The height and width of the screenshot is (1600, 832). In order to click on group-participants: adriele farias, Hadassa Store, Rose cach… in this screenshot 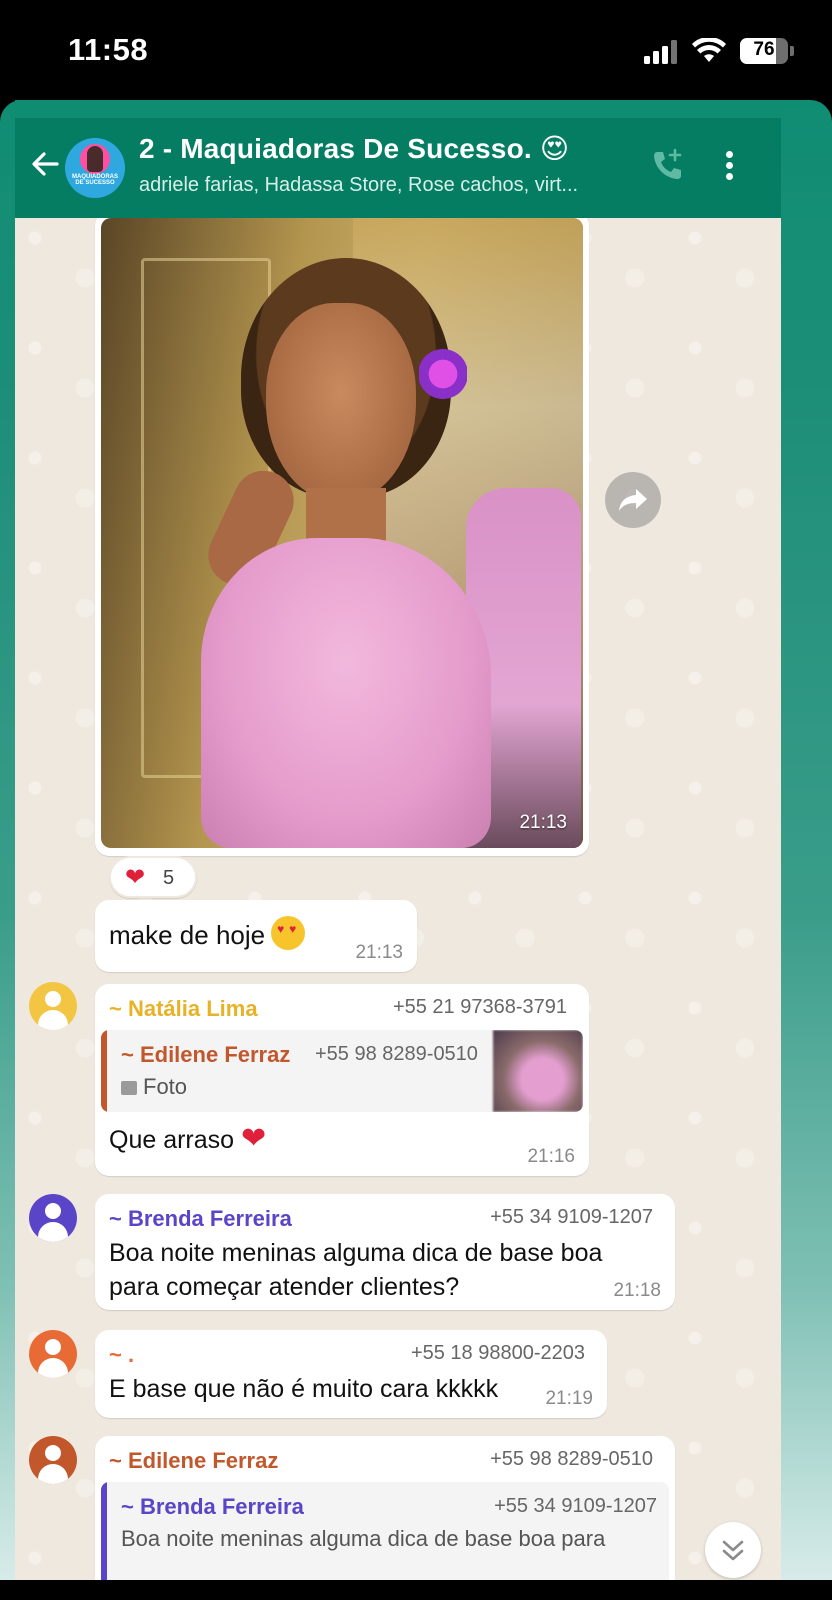, I will do `click(358, 185)`.